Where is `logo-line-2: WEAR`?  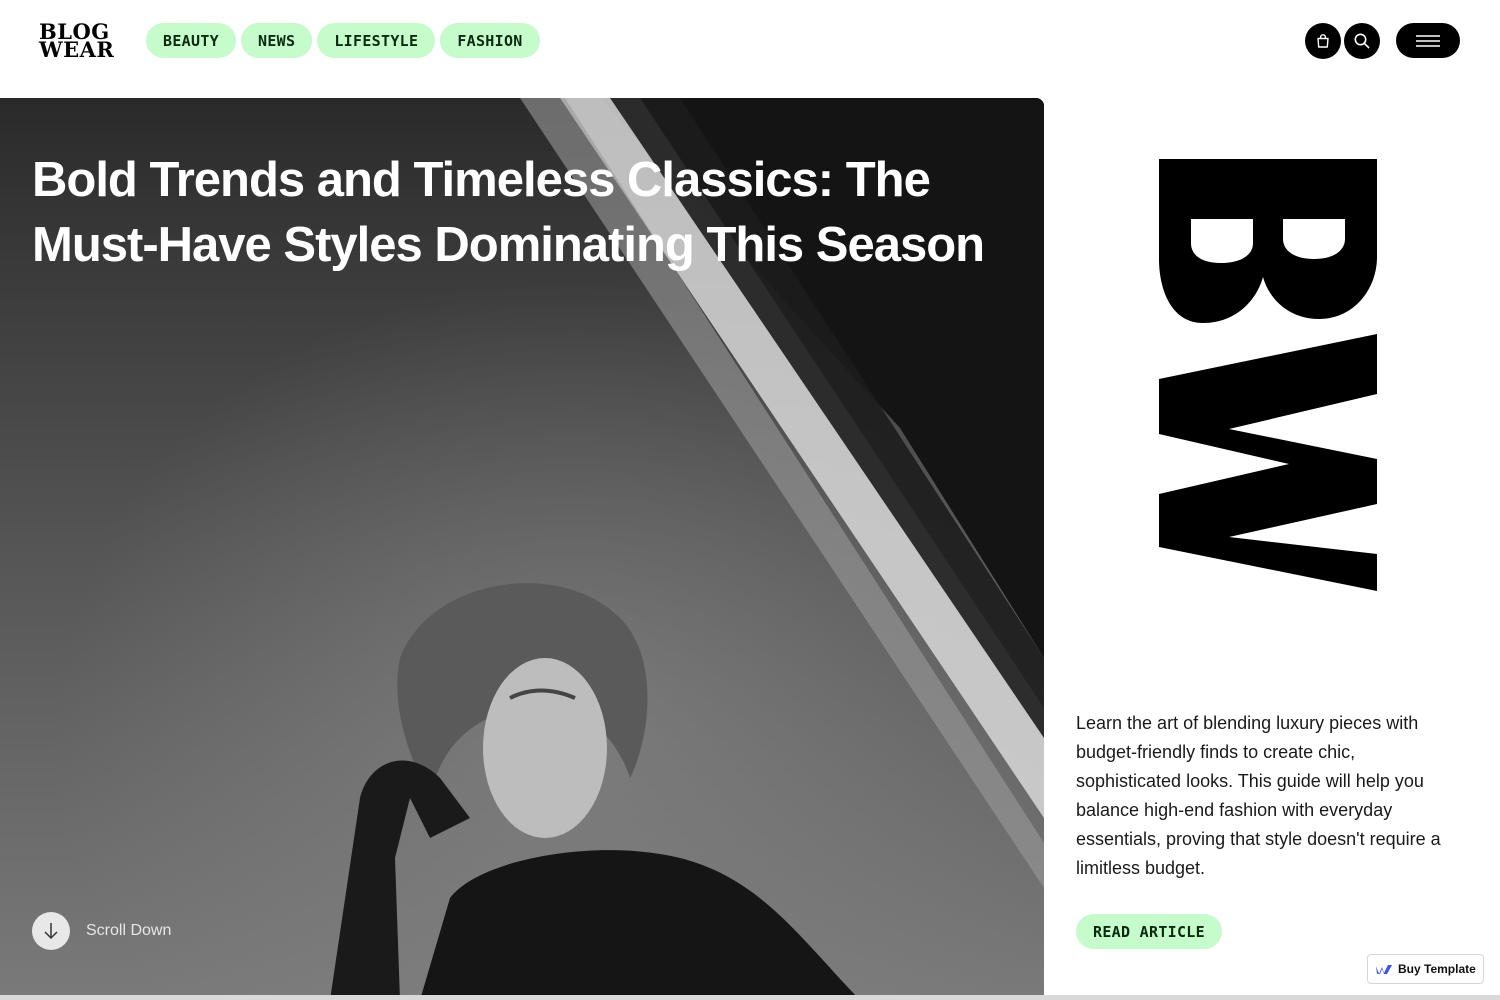 logo-line-2: WEAR is located at coordinates (77, 49).